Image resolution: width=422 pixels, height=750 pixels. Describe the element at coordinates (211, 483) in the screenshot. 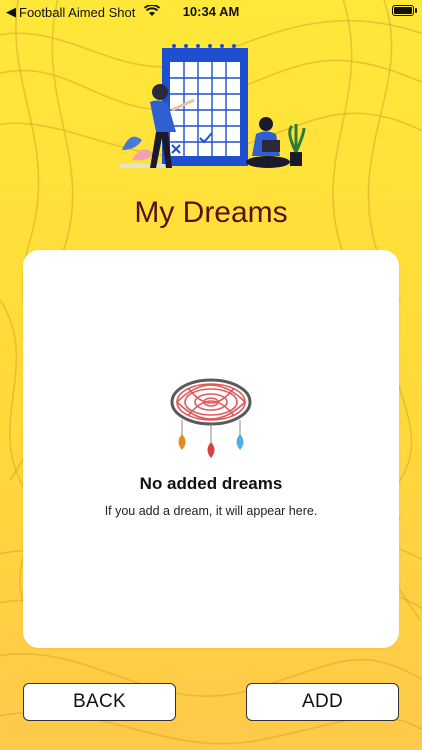

I see `empty-state-title: No added dreams` at that location.